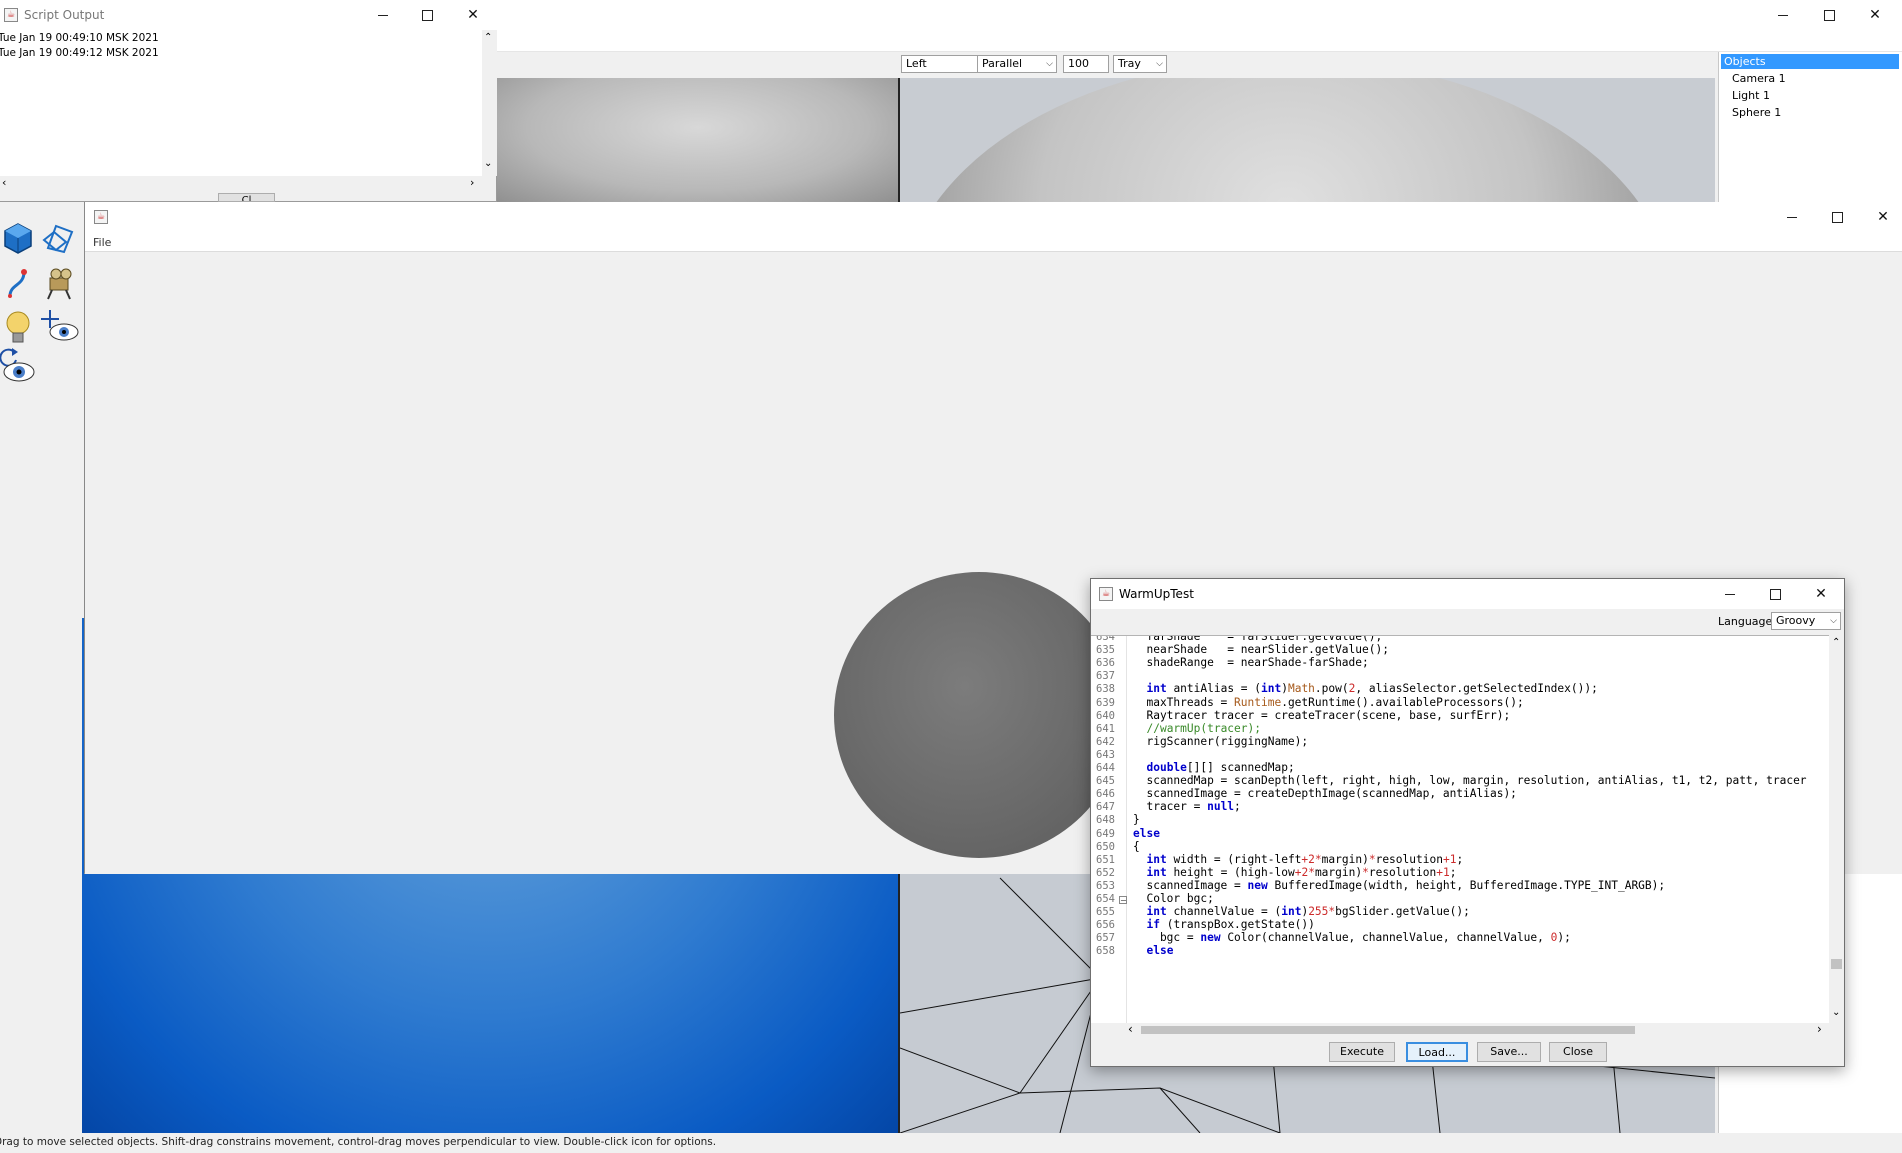  What do you see at coordinates (1388, 1030) in the screenshot?
I see `h-scroll-thumb` at bounding box center [1388, 1030].